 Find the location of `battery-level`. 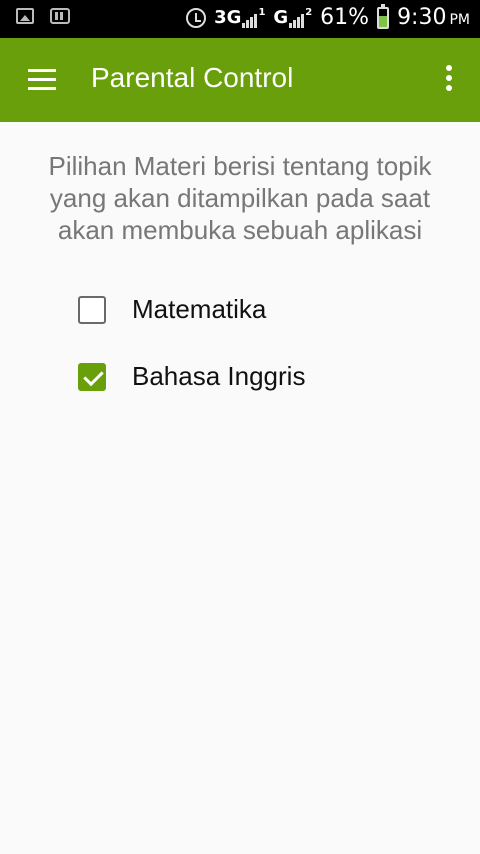

battery-level is located at coordinates (383, 21).